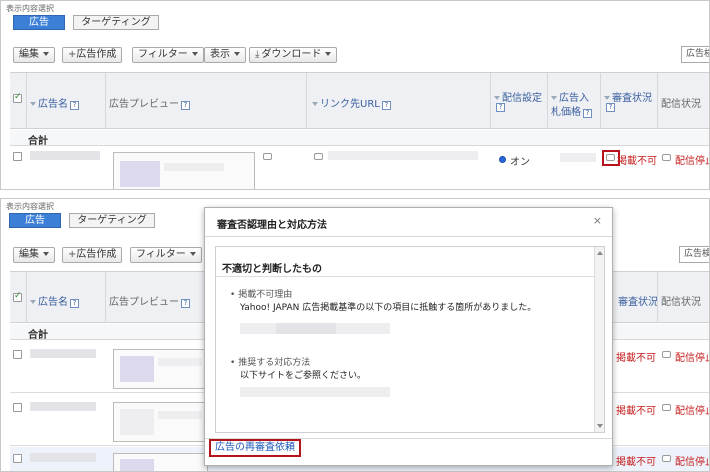 This screenshot has height=472, width=710. Describe the element at coordinates (272, 225) in the screenshot. I see `modal-title: 審査否認理由と対応方法` at that location.